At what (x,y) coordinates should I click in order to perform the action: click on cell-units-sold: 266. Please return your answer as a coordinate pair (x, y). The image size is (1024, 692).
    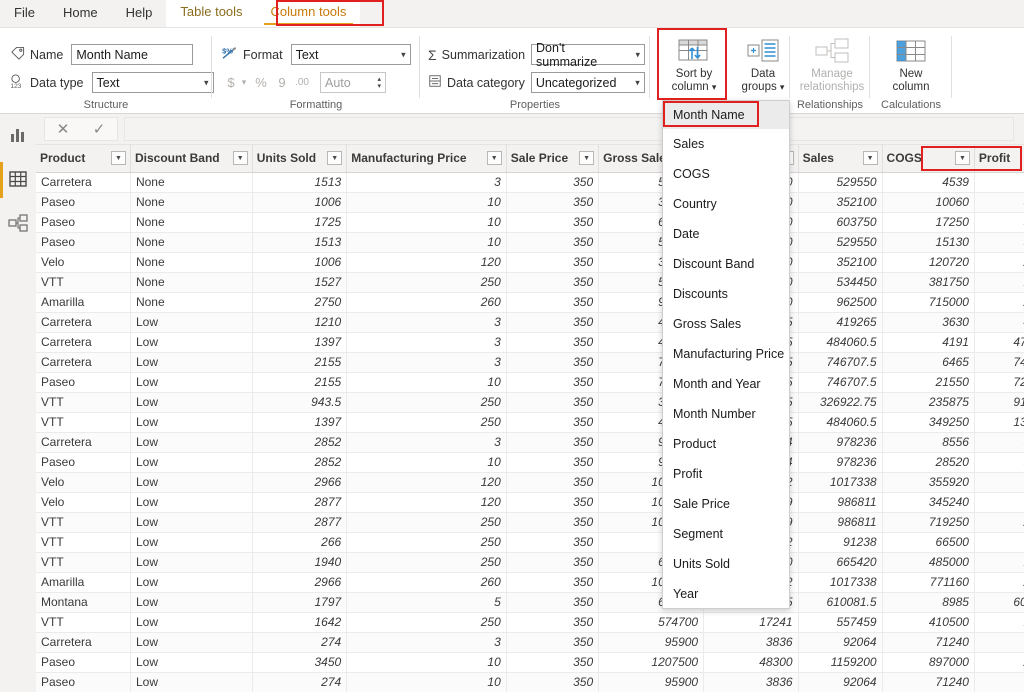
    Looking at the image, I should click on (300, 542).